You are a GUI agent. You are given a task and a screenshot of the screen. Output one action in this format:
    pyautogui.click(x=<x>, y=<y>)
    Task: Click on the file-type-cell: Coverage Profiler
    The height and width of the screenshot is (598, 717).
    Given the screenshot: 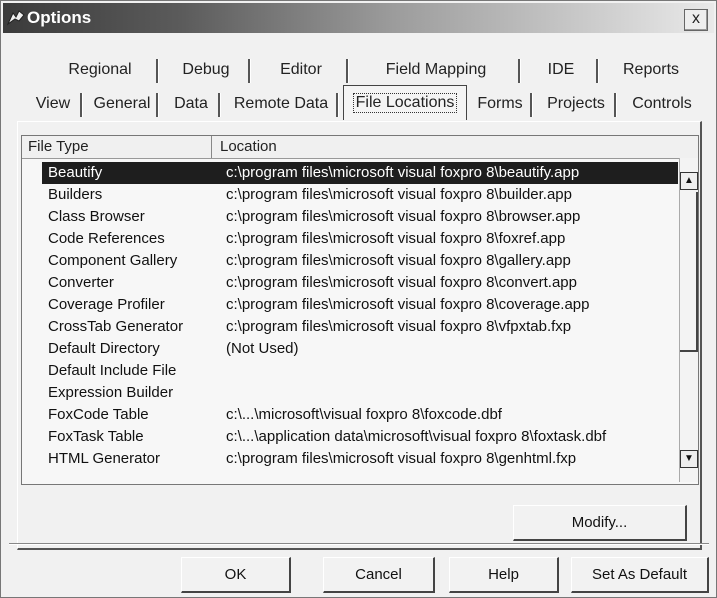 What is the action you would take?
    pyautogui.click(x=106, y=304)
    